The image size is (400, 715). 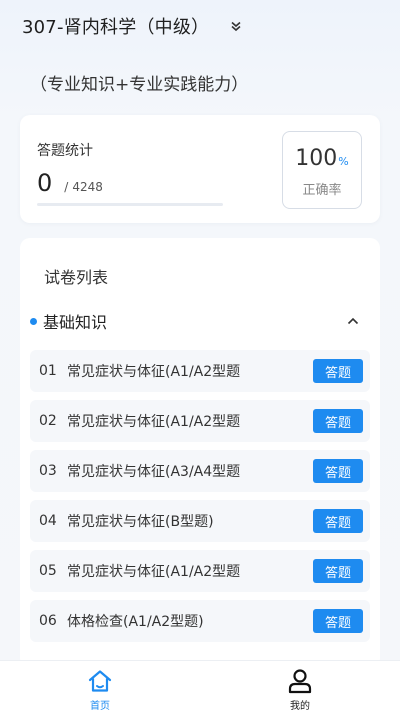 What do you see at coordinates (48, 371) in the screenshot?
I see `item-number: 01` at bounding box center [48, 371].